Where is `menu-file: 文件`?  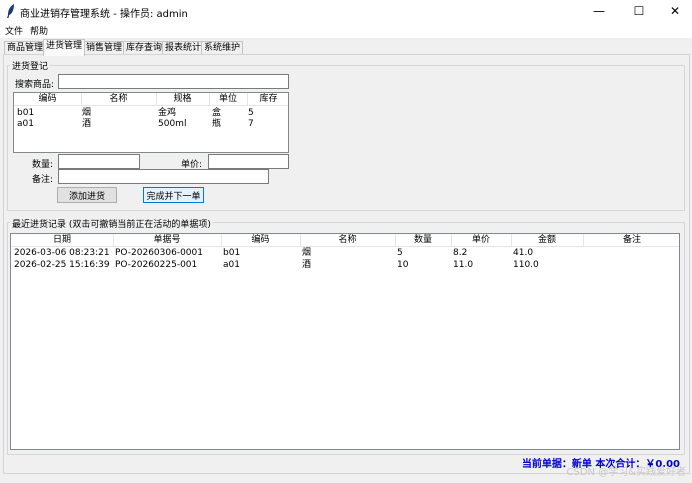
menu-file: 文件 is located at coordinates (14, 30).